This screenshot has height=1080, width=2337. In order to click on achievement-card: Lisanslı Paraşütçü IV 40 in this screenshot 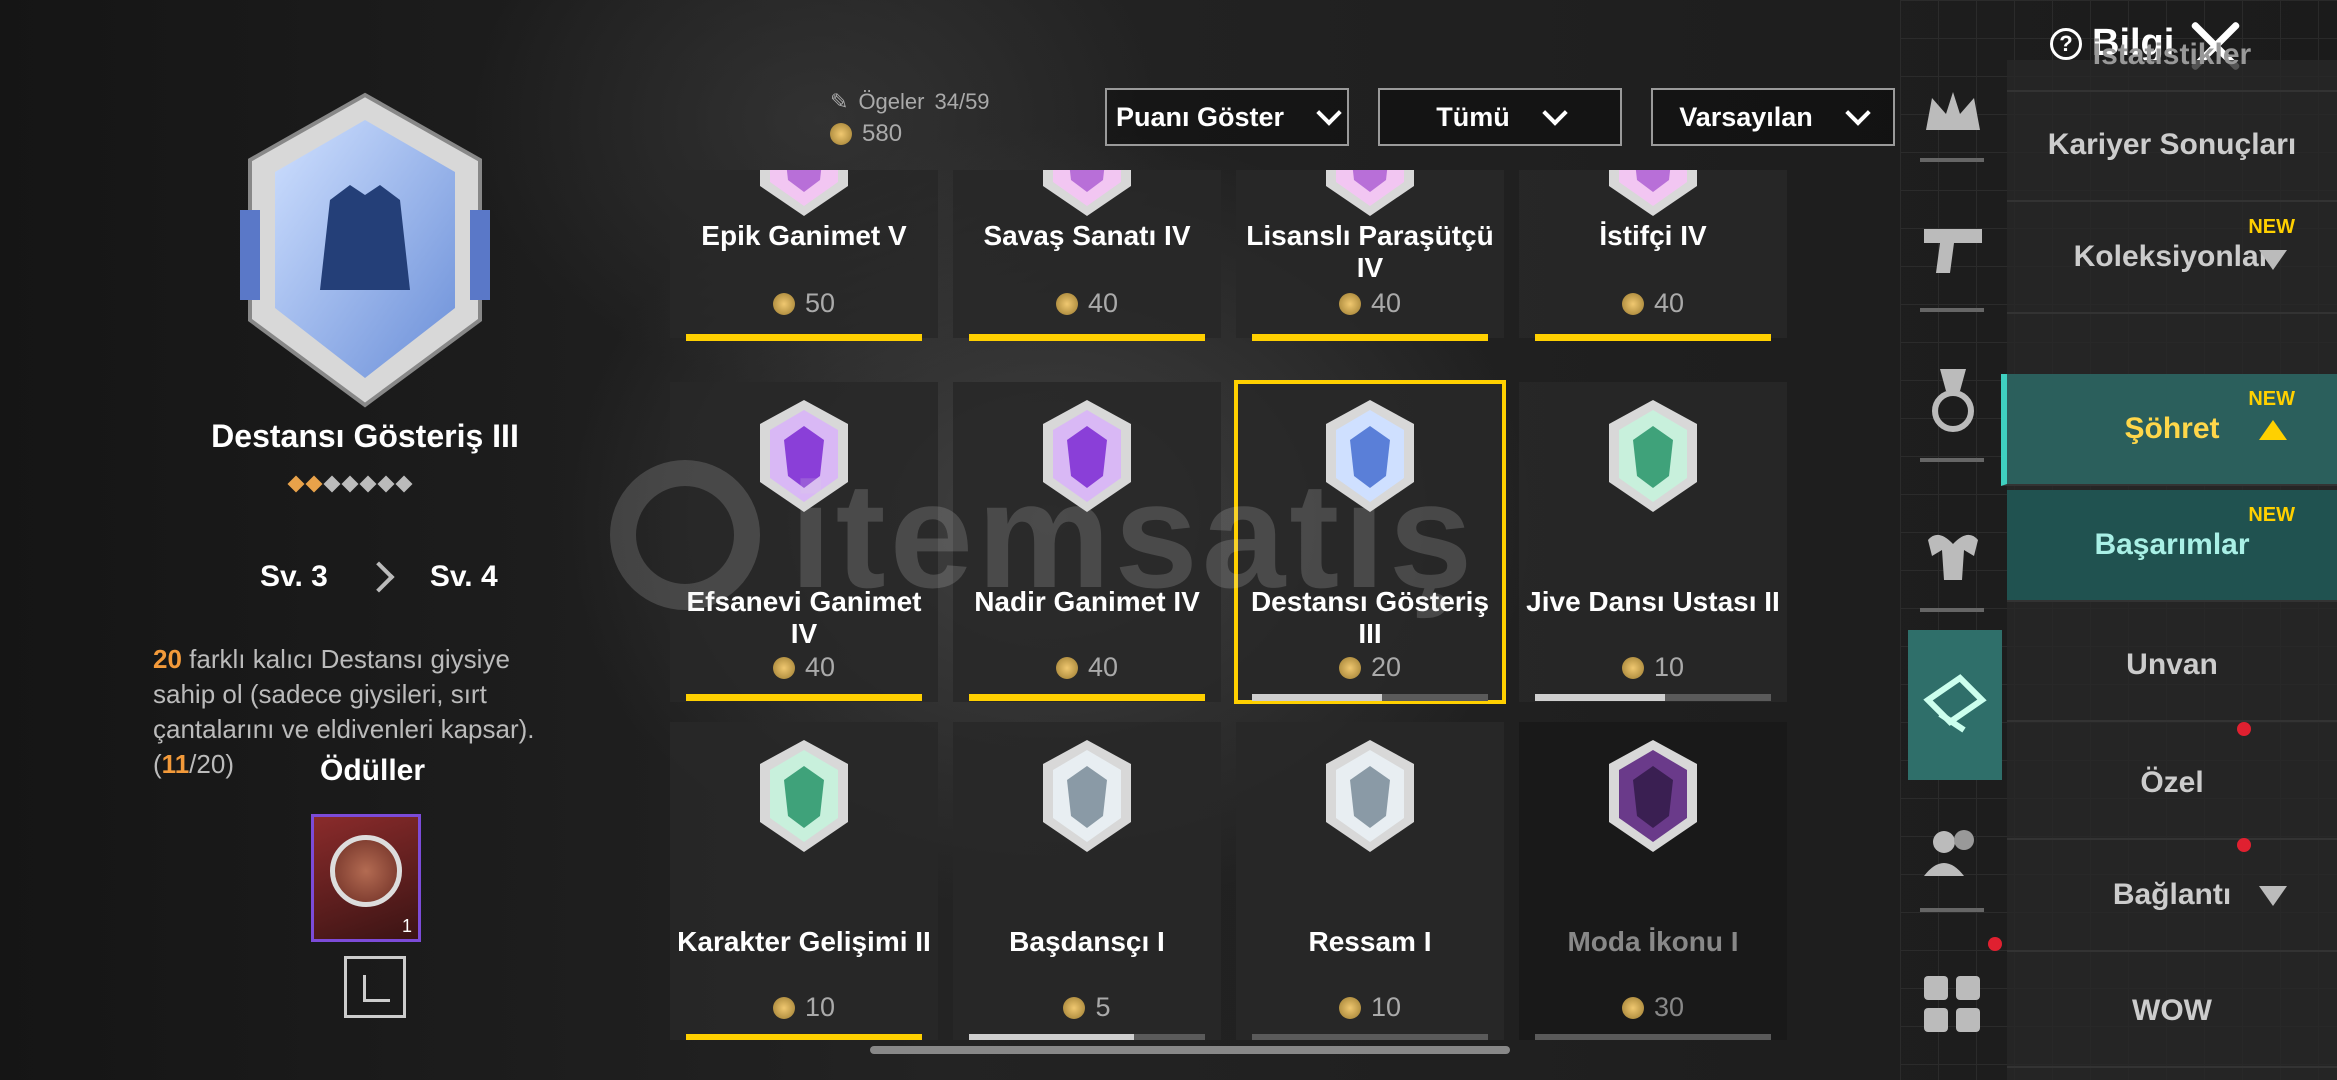, I will do `click(1370, 255)`.